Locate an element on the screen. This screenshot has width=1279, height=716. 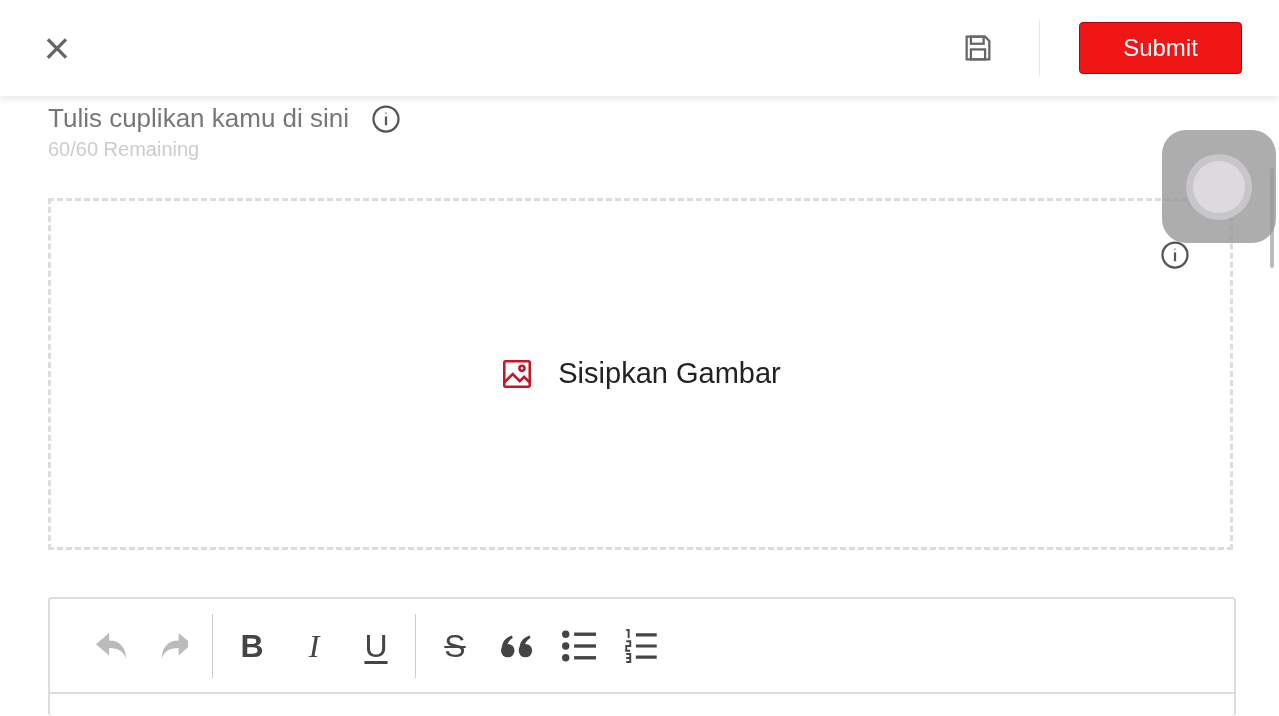
underline-button: U is located at coordinates (376, 645).